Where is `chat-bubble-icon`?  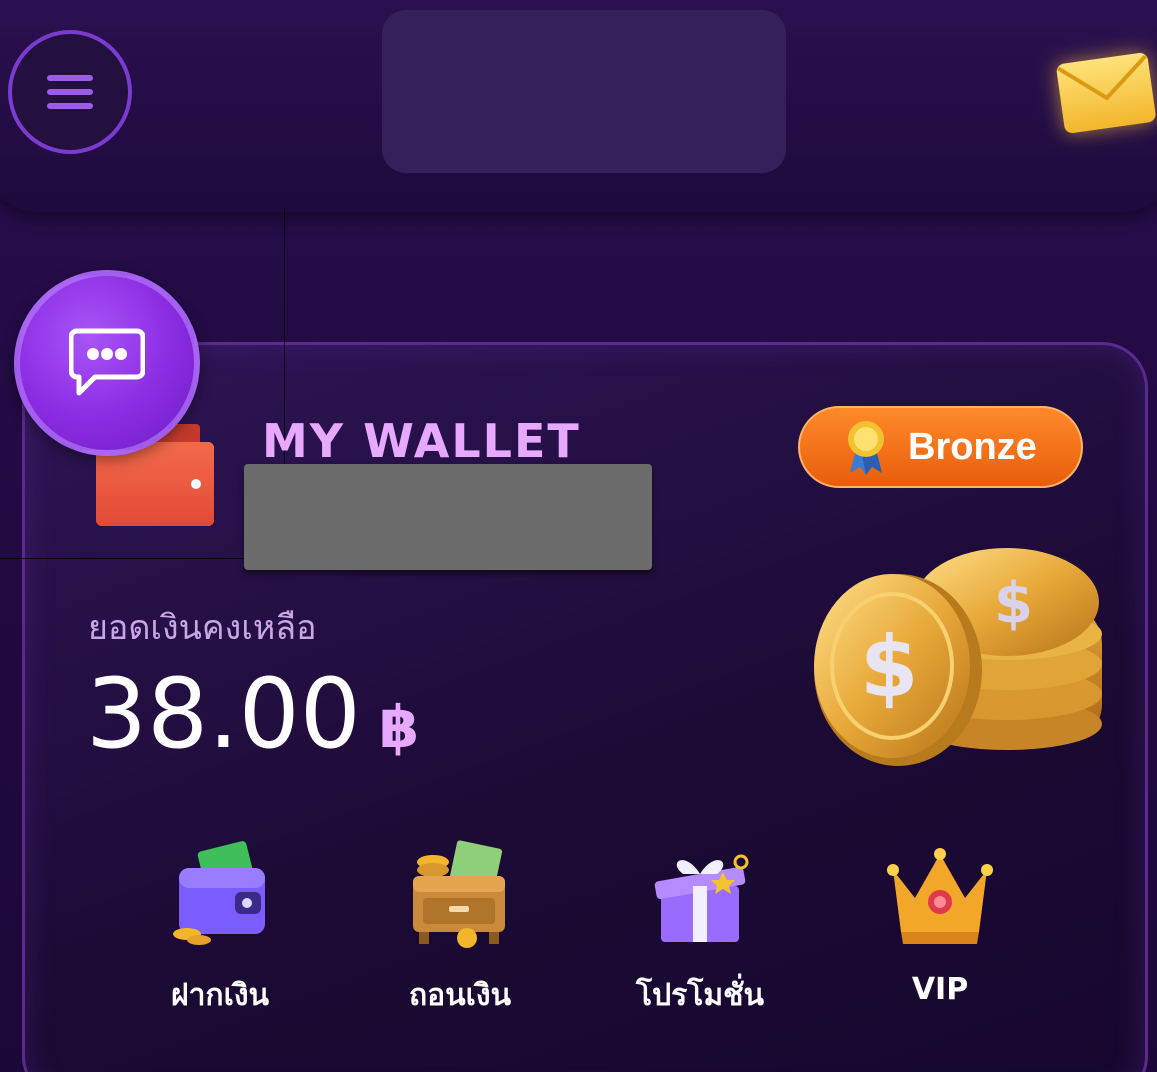
chat-bubble-icon is located at coordinates (107, 362).